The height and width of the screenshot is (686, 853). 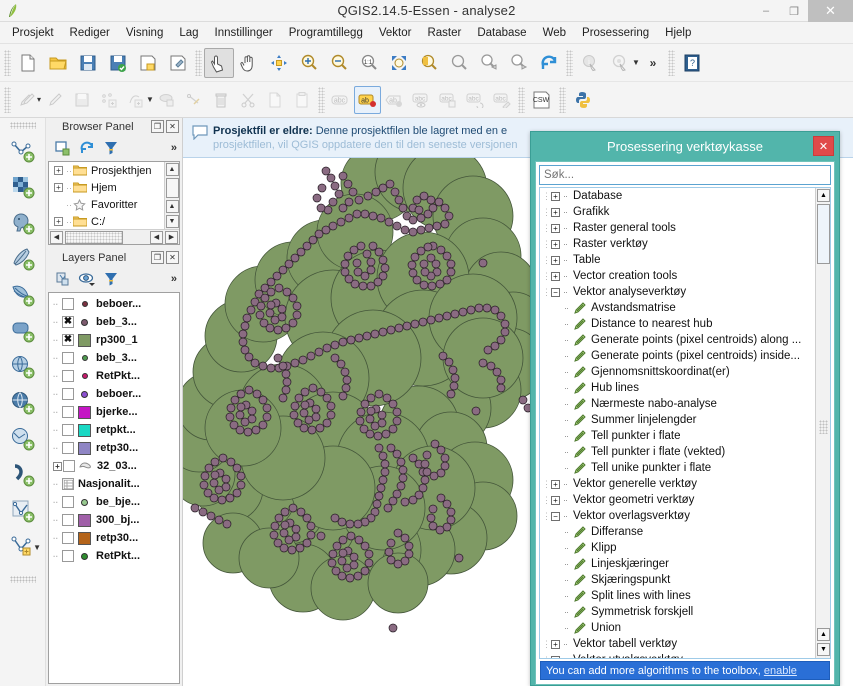 I want to click on browser-item-c-drive: + ·· C:/, so click(x=106, y=221).